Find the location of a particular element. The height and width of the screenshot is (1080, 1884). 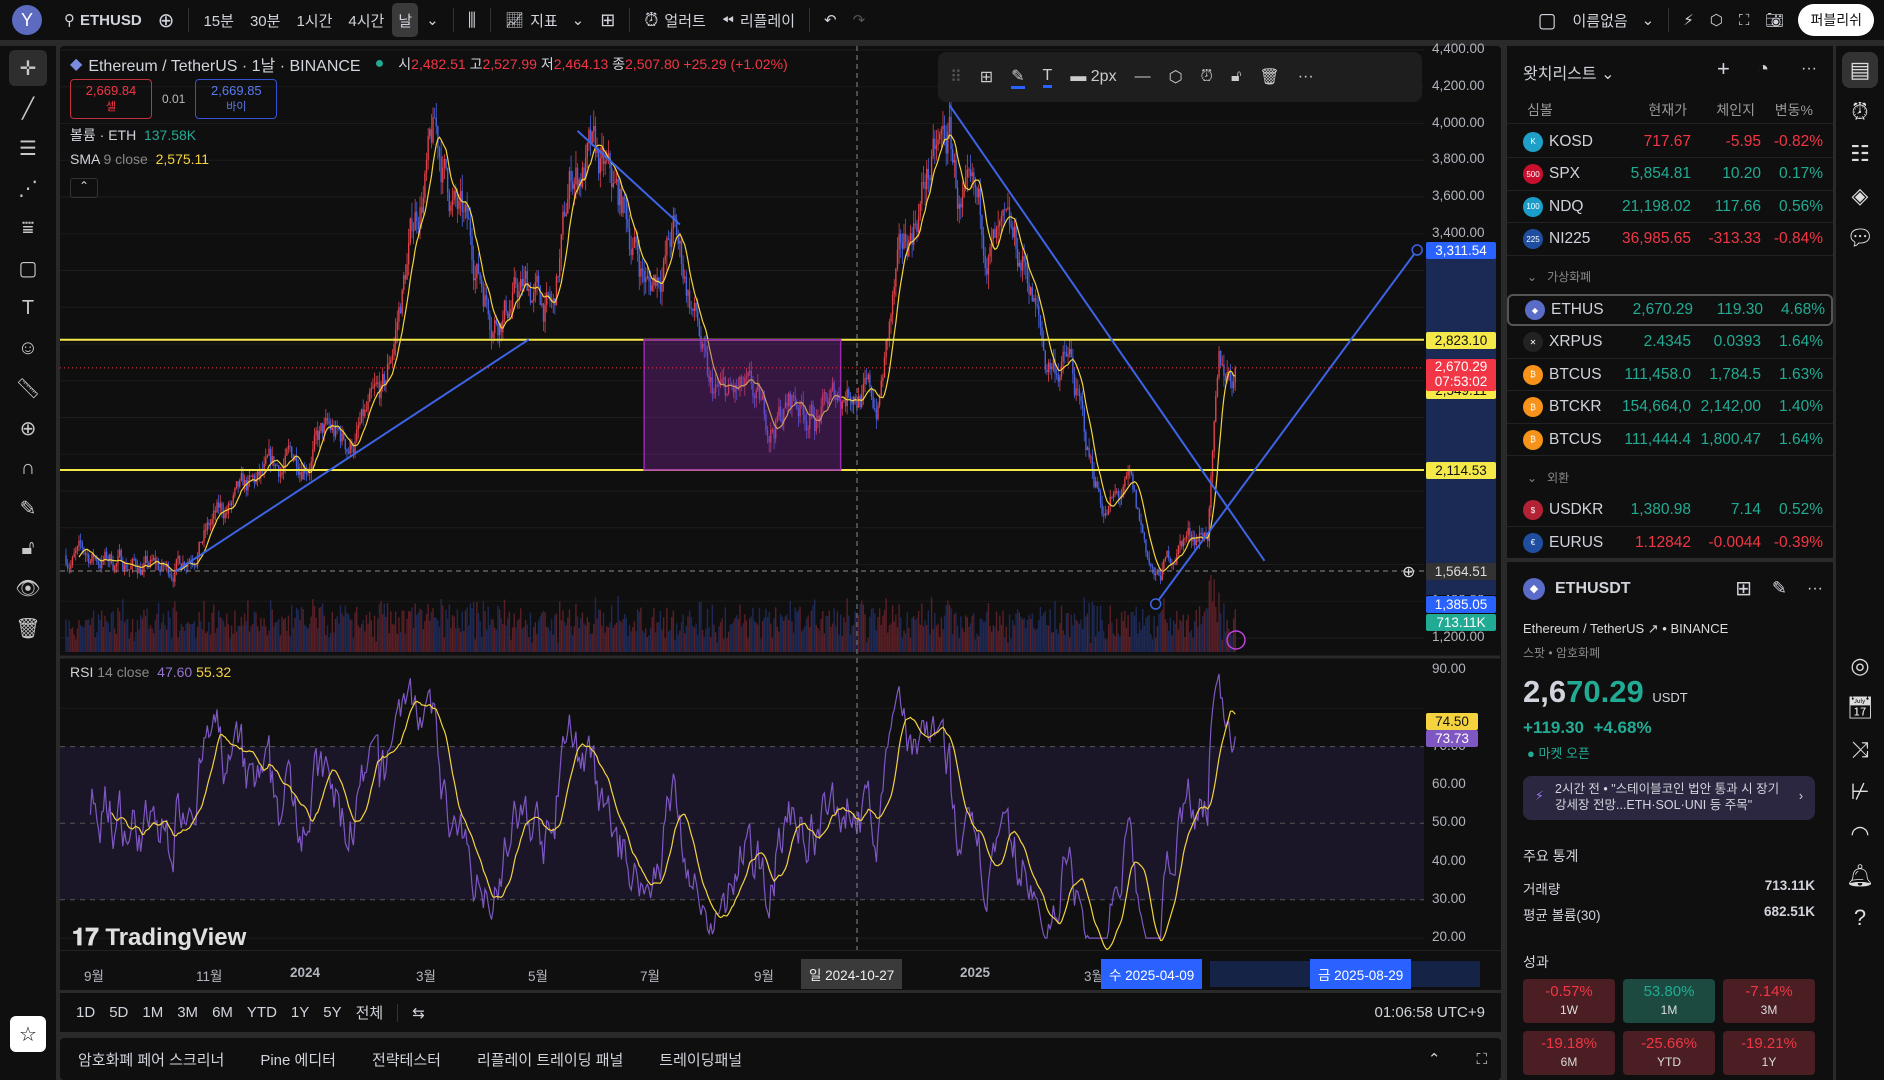

emoji-icon: ☺ is located at coordinates (28, 348).